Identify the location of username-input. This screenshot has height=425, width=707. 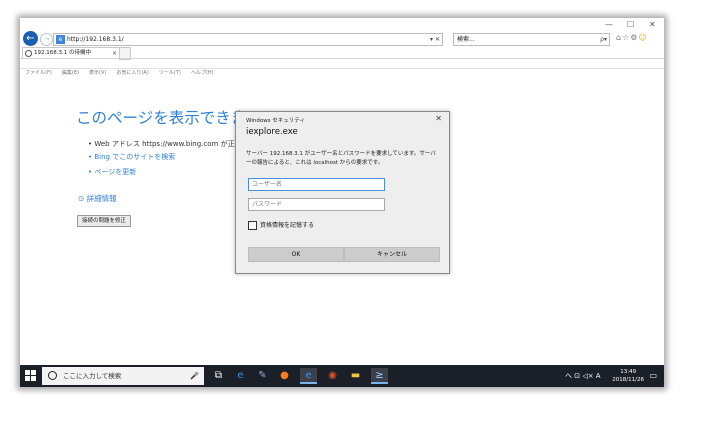
(316, 184).